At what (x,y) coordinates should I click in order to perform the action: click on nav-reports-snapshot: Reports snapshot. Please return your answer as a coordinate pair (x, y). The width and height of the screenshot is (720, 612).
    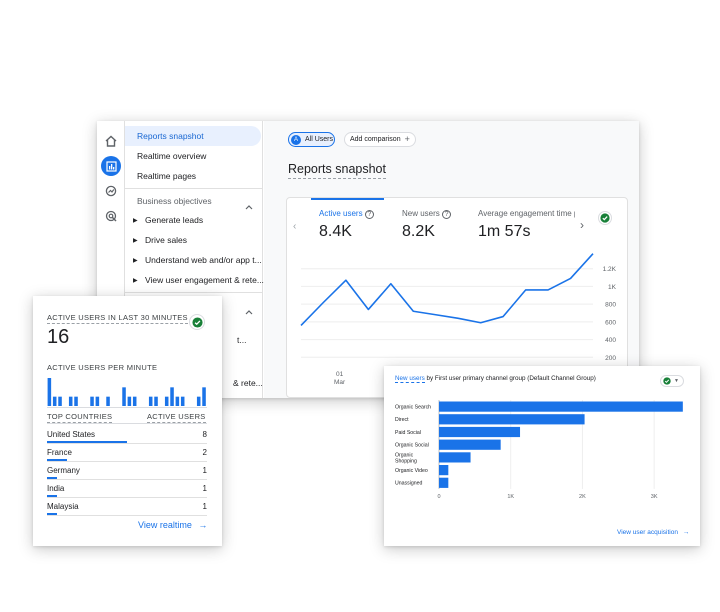
    Looking at the image, I should click on (193, 136).